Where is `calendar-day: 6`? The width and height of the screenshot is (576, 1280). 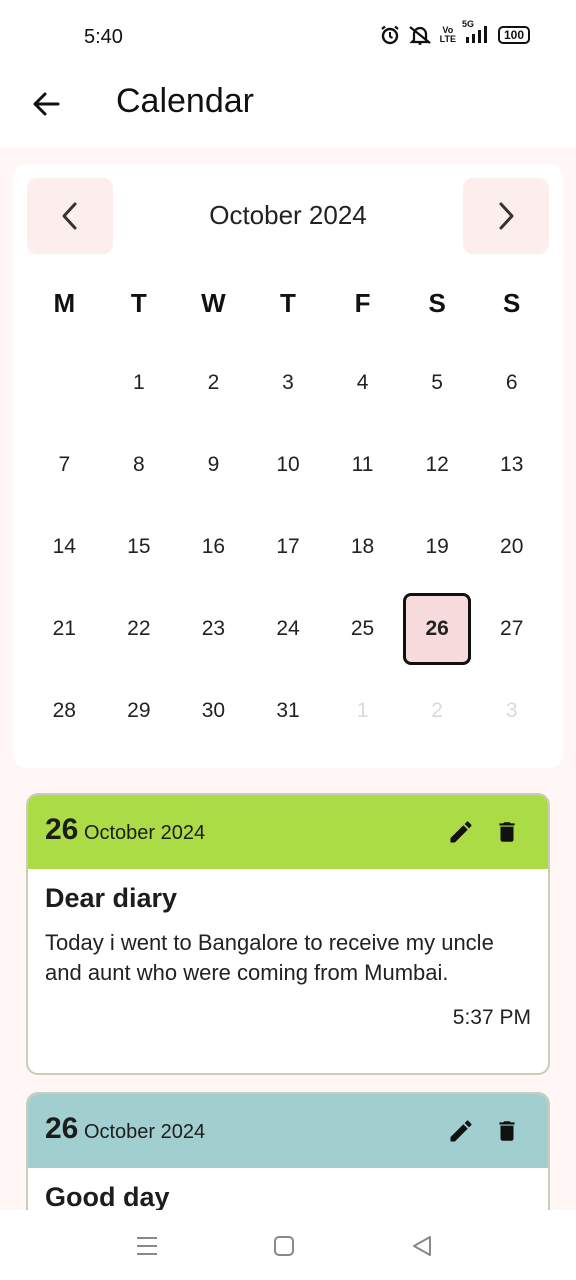
calendar-day: 6 is located at coordinates (511, 383).